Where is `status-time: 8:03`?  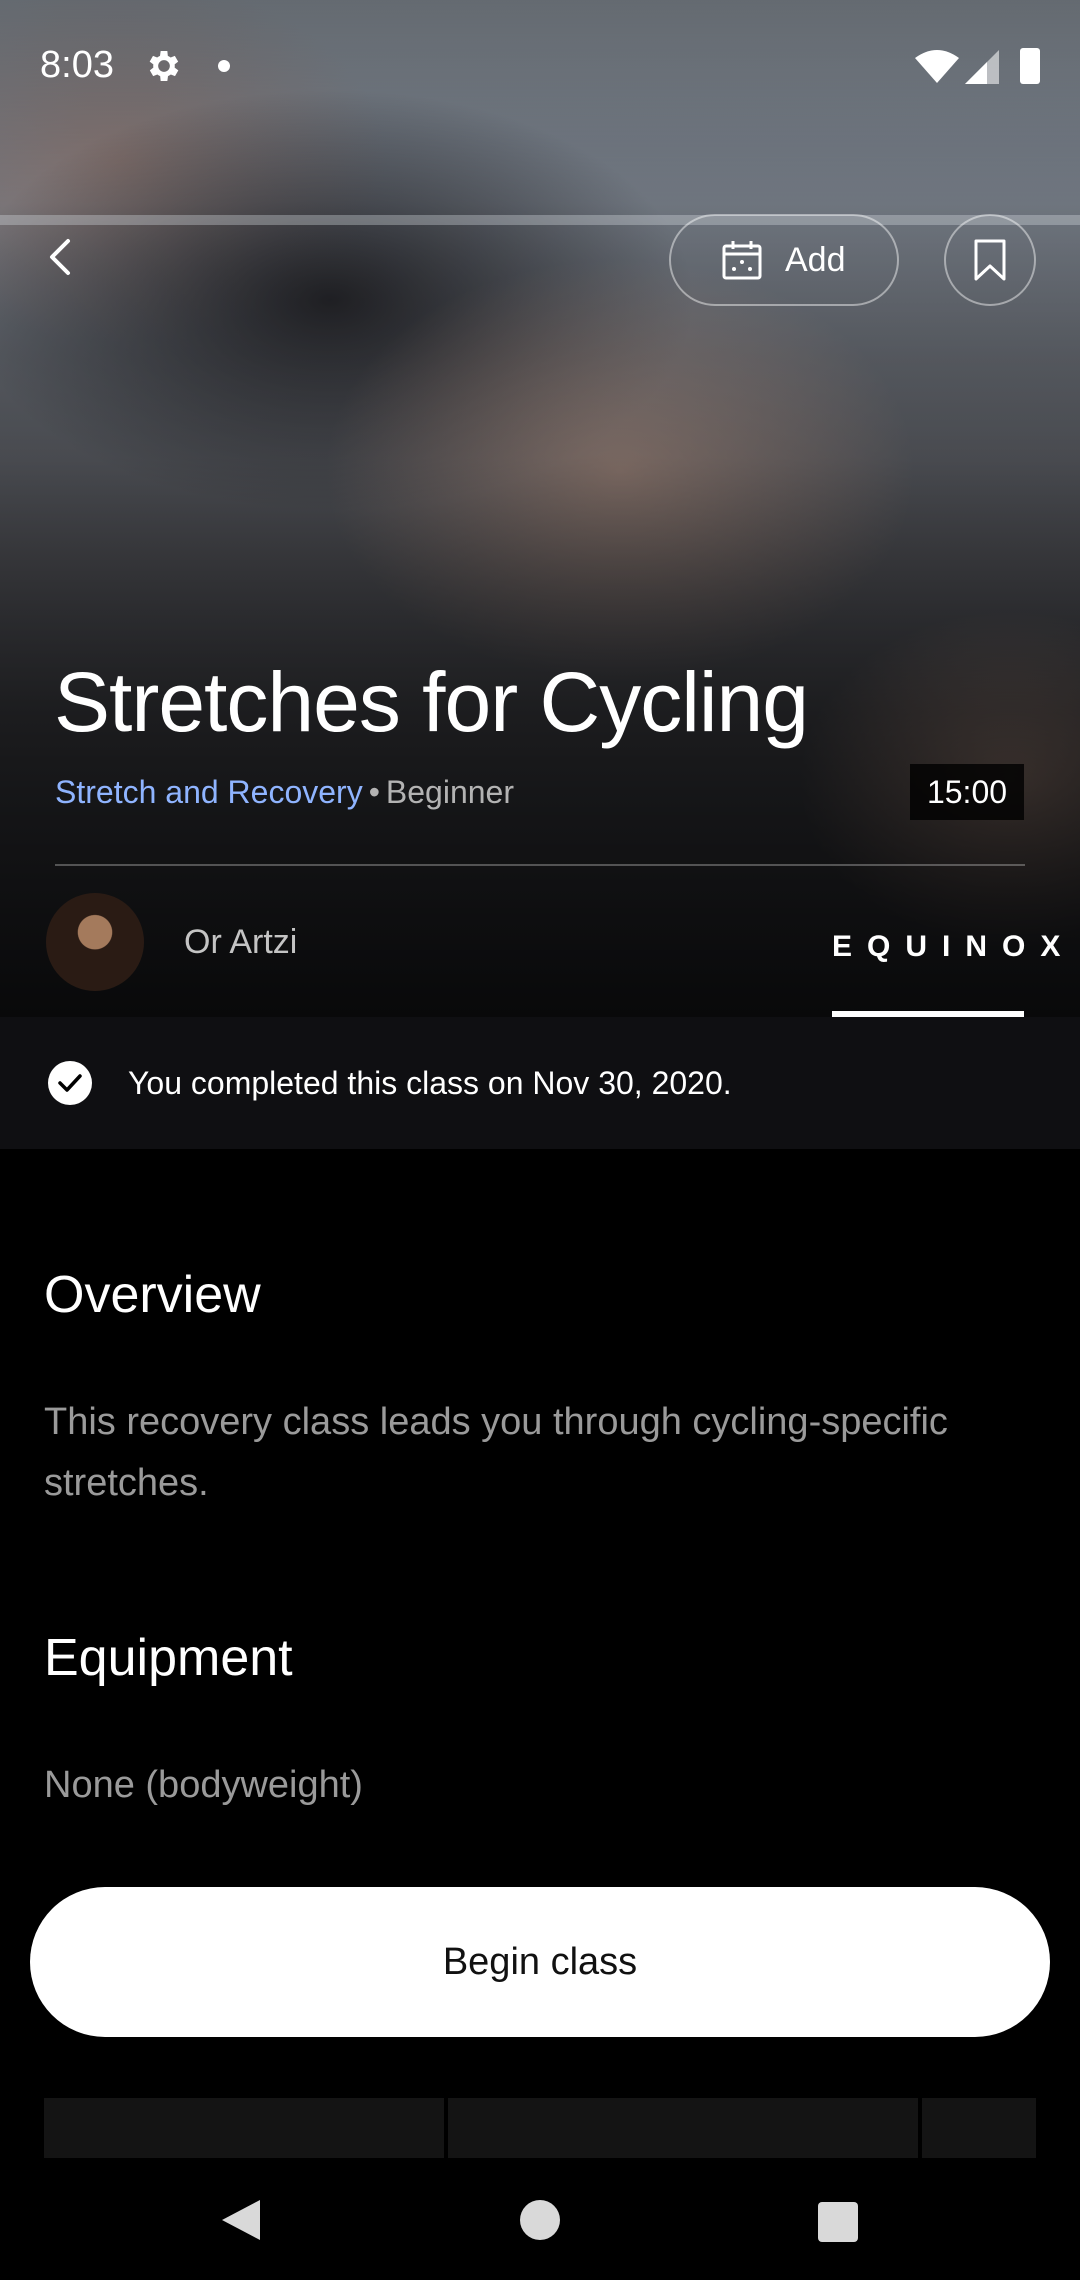
status-time: 8:03 is located at coordinates (77, 65).